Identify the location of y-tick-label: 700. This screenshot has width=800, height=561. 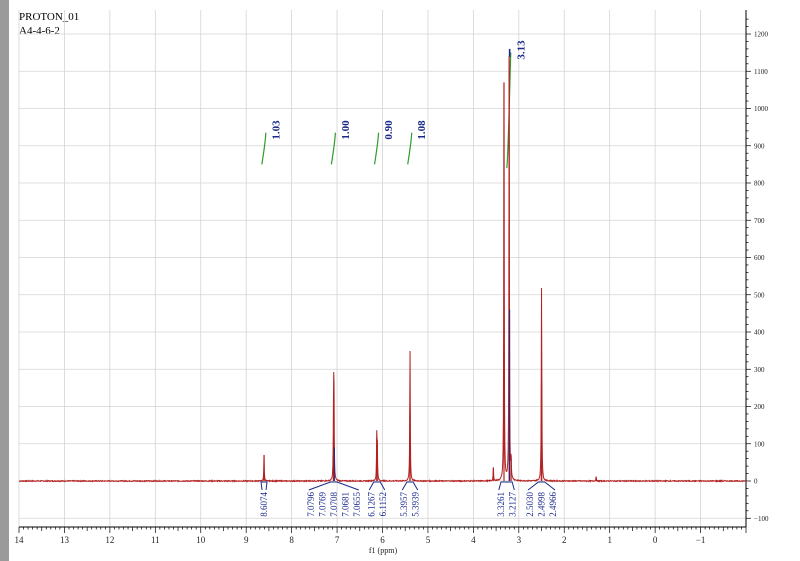
(759, 221).